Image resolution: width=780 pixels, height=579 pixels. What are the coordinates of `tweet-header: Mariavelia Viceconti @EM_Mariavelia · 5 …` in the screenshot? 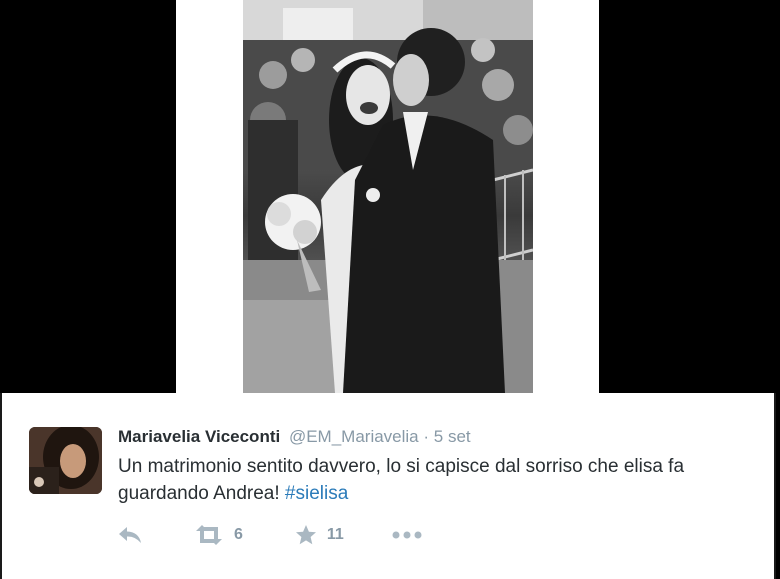 It's located at (294, 437).